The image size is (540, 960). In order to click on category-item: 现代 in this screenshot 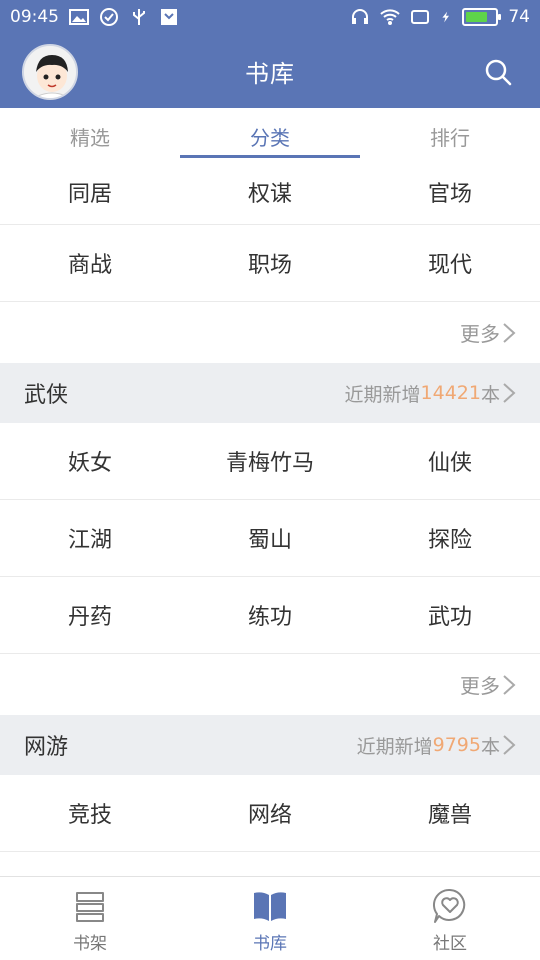, I will do `click(450, 263)`.